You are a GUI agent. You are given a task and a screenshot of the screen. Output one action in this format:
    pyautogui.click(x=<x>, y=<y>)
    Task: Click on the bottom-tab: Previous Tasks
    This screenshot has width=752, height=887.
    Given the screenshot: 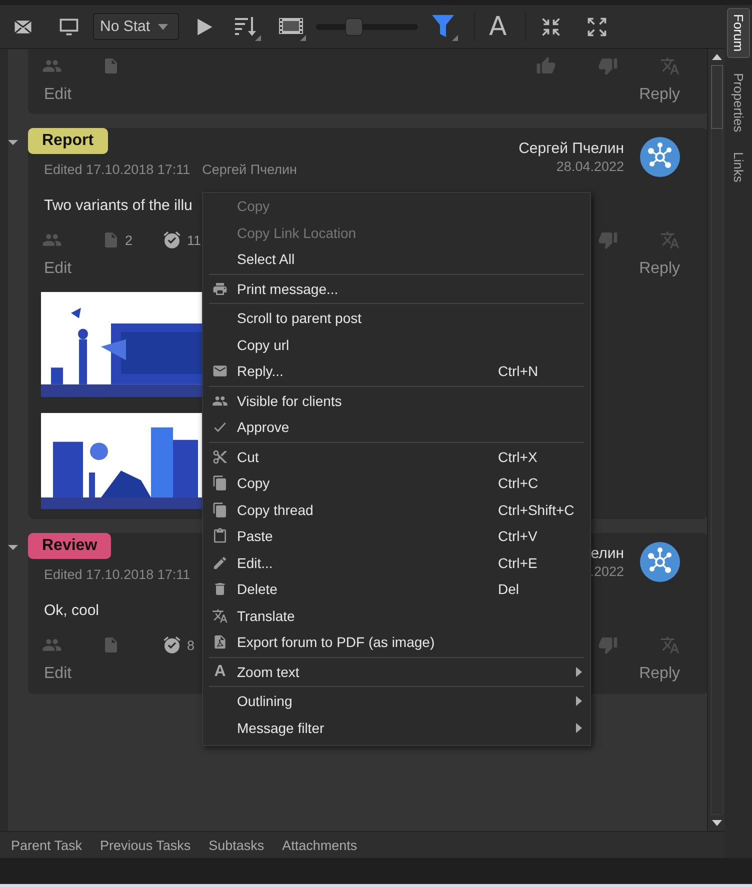 What is the action you would take?
    pyautogui.click(x=145, y=845)
    